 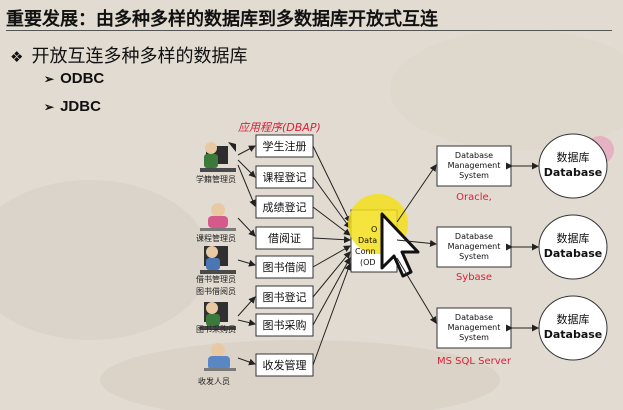 I want to click on person-label: 图书采购员, so click(x=216, y=329).